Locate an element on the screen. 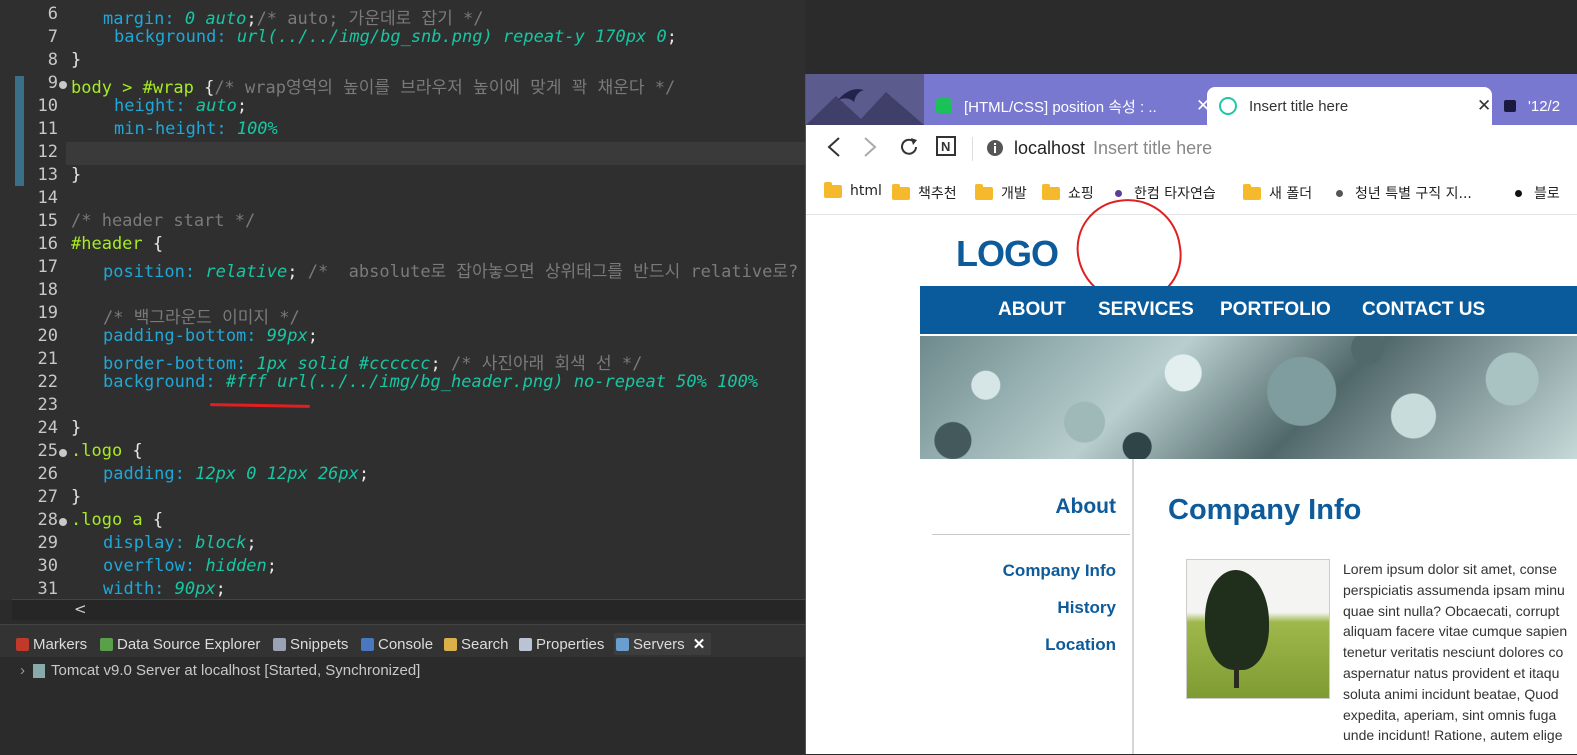  close-icon: ✕ is located at coordinates (699, 644).